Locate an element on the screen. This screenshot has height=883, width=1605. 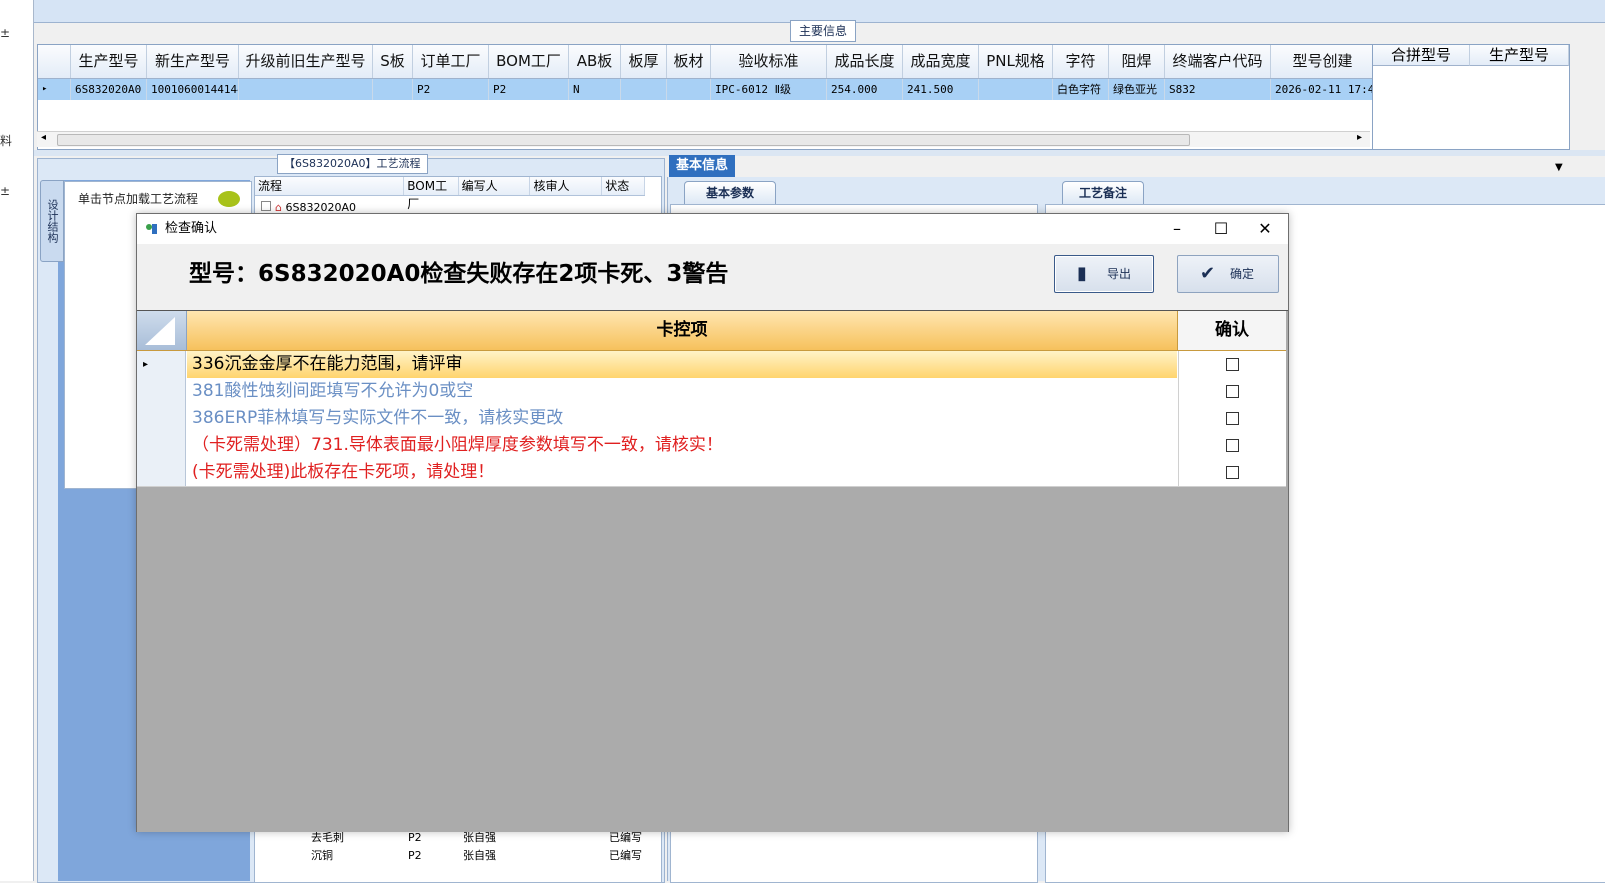
speech-bubble-icon is located at coordinates (229, 199).